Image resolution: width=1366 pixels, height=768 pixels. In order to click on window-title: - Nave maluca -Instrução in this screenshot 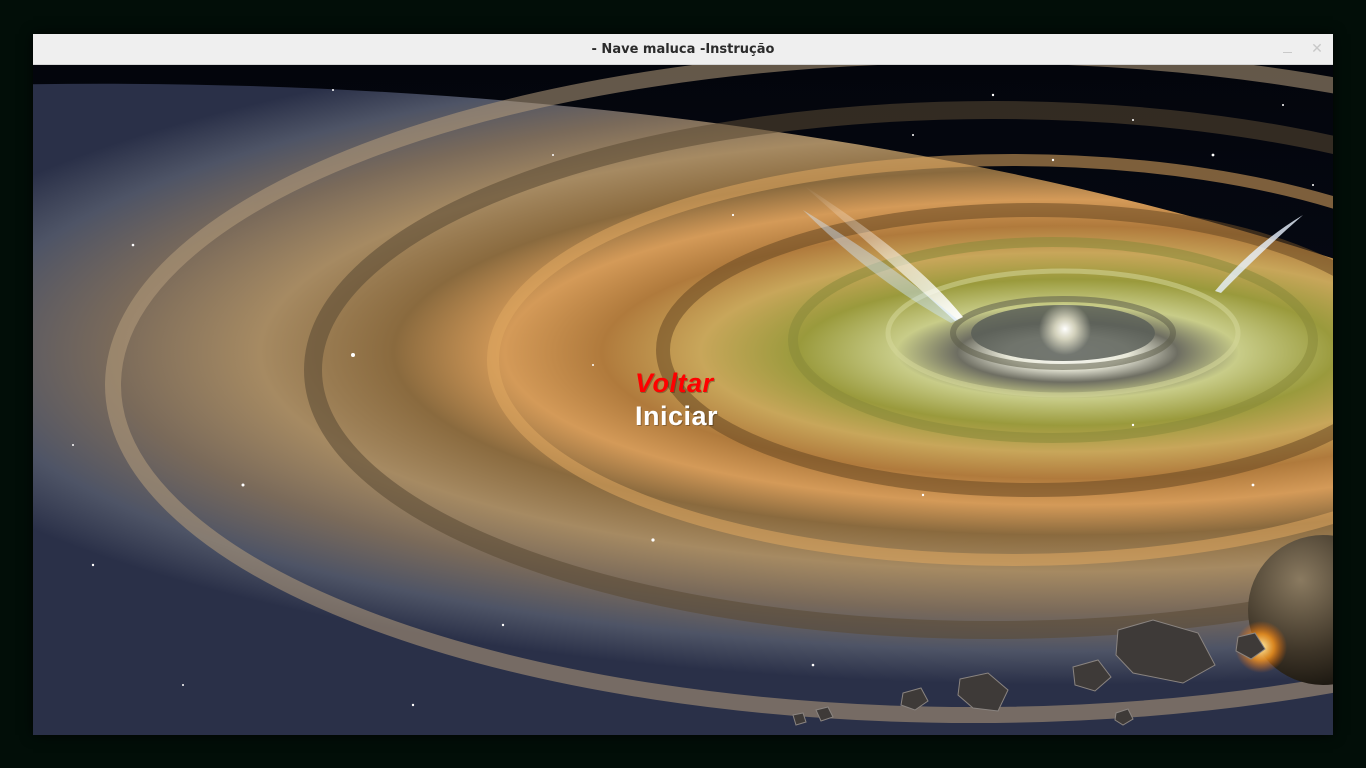, I will do `click(683, 49)`.